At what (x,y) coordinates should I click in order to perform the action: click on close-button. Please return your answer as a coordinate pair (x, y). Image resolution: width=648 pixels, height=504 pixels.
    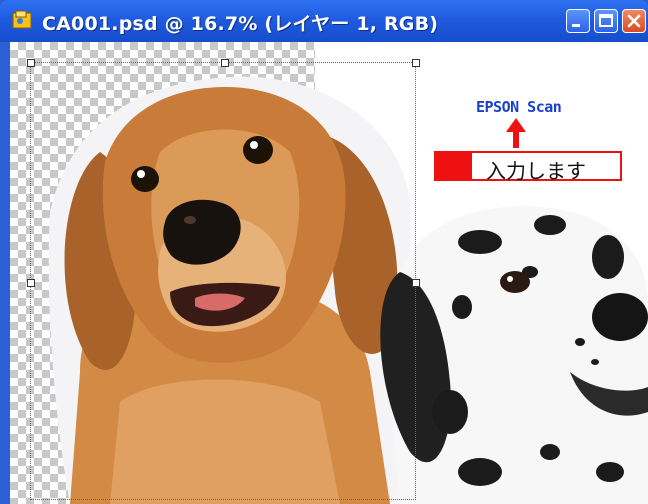
    Looking at the image, I should click on (634, 21).